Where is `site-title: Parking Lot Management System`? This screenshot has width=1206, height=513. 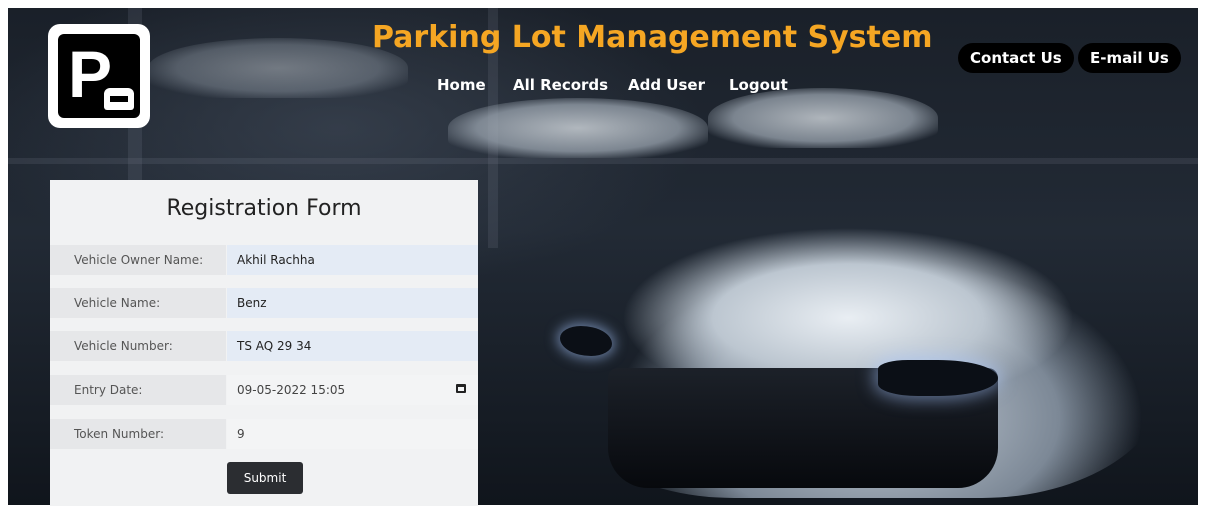 site-title: Parking Lot Management System is located at coordinates (652, 37).